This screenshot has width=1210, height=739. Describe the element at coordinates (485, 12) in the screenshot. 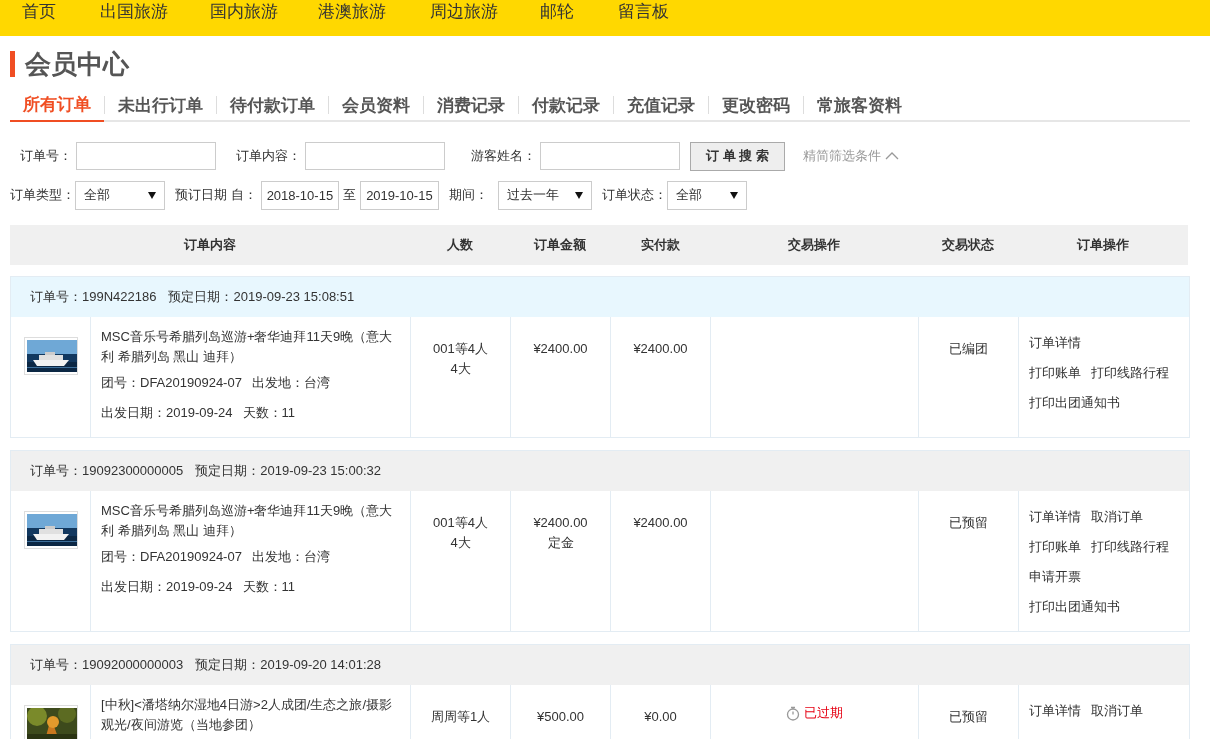

I see `nav-link: 周边旅游` at that location.